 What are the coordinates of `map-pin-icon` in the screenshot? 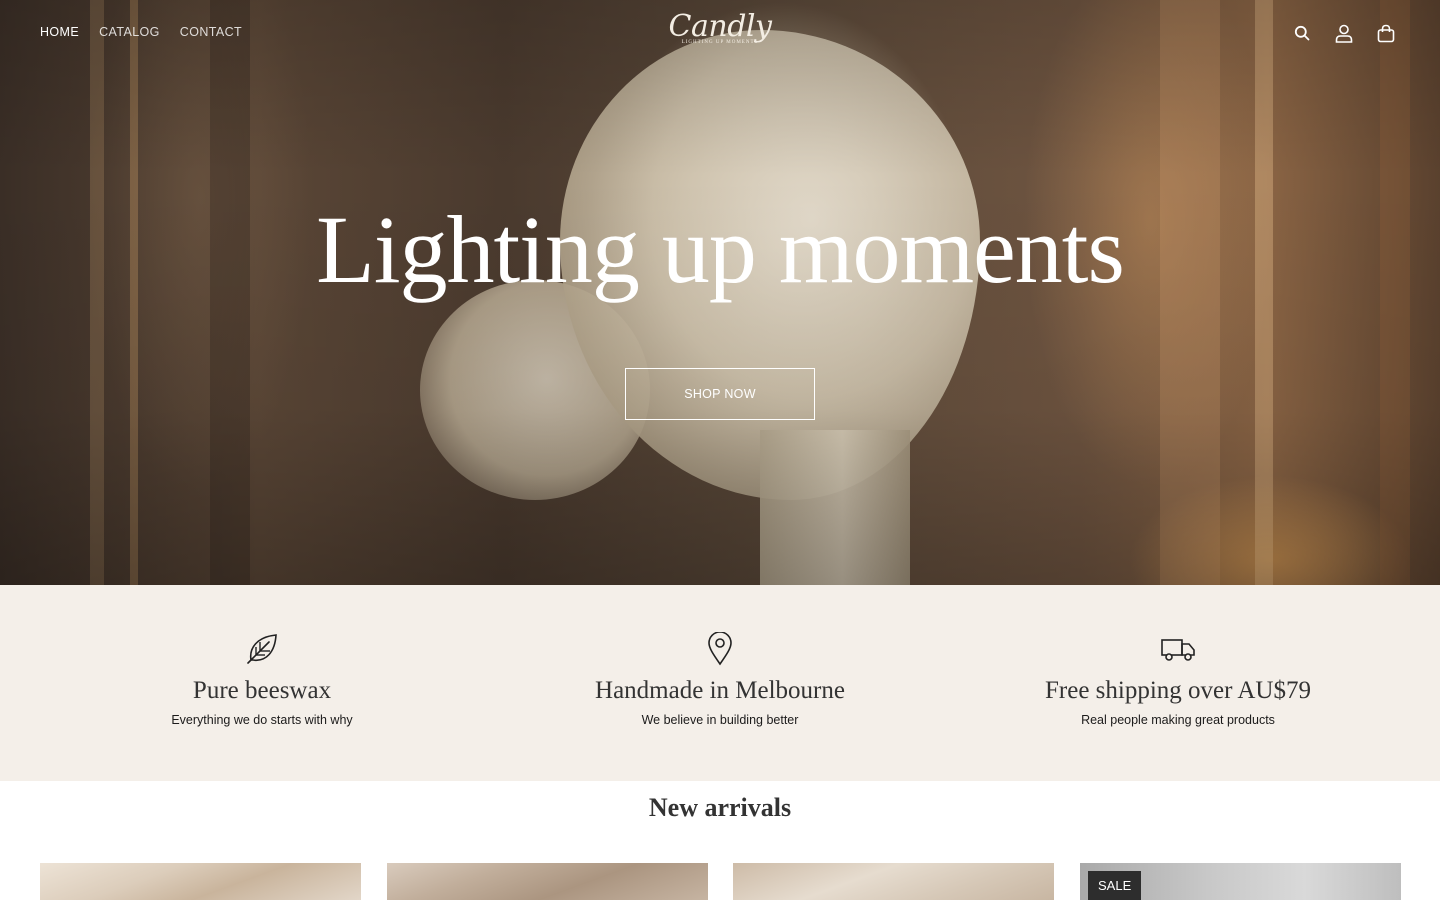 It's located at (720, 650).